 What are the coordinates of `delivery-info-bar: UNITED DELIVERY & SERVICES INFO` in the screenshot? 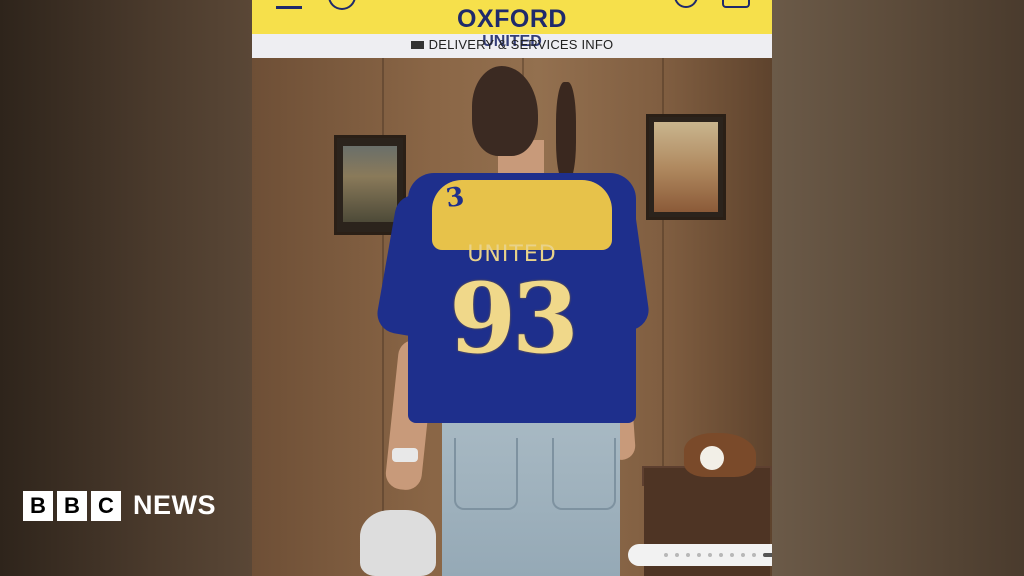 It's located at (512, 45).